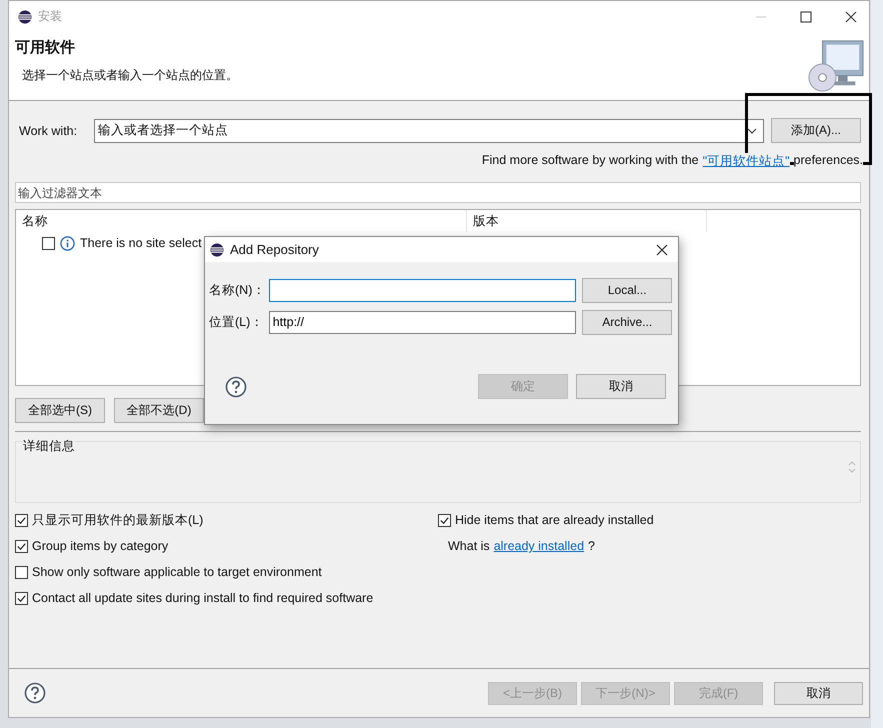 The height and width of the screenshot is (728, 883). Describe the element at coordinates (438, 192) in the screenshot. I see `filter-field: 输入过滤器文本` at that location.